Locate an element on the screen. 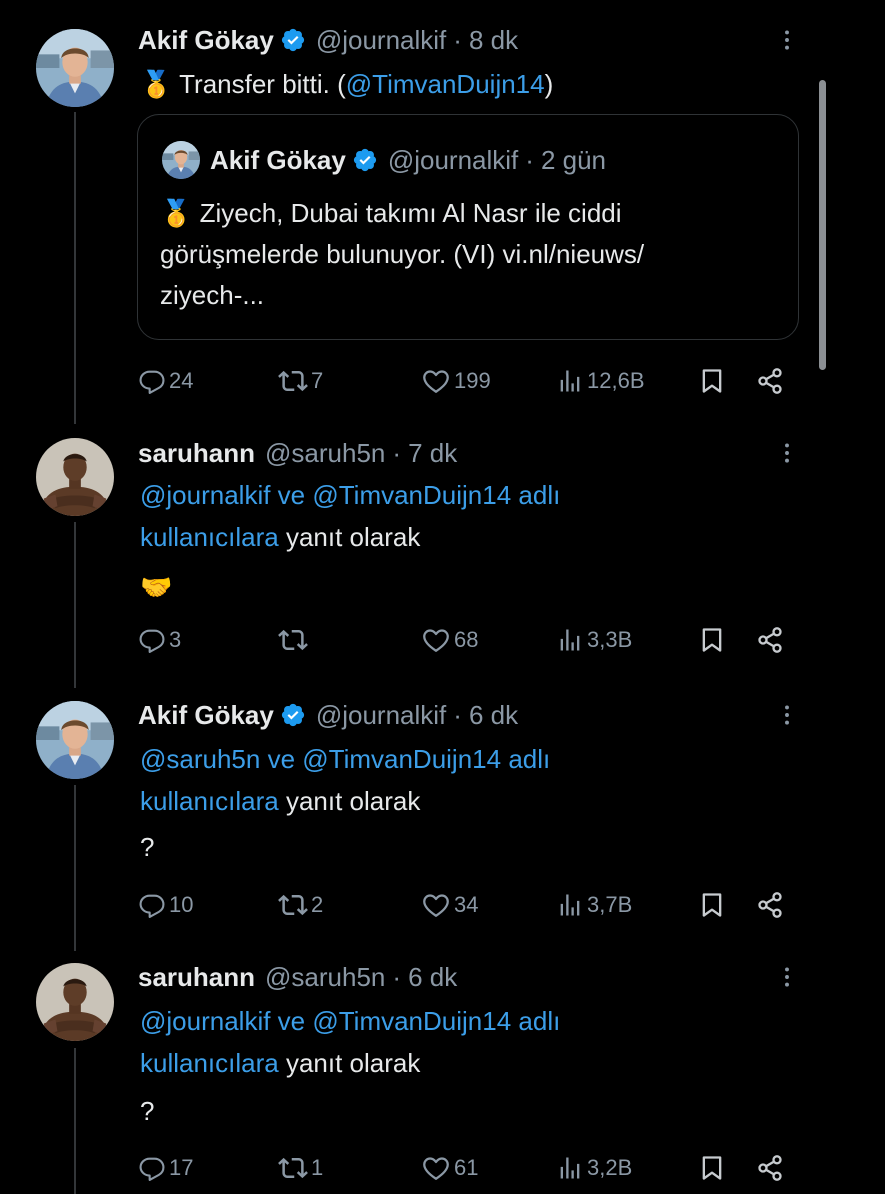 The image size is (885, 1194). timestamp: 2 gün is located at coordinates (573, 159).